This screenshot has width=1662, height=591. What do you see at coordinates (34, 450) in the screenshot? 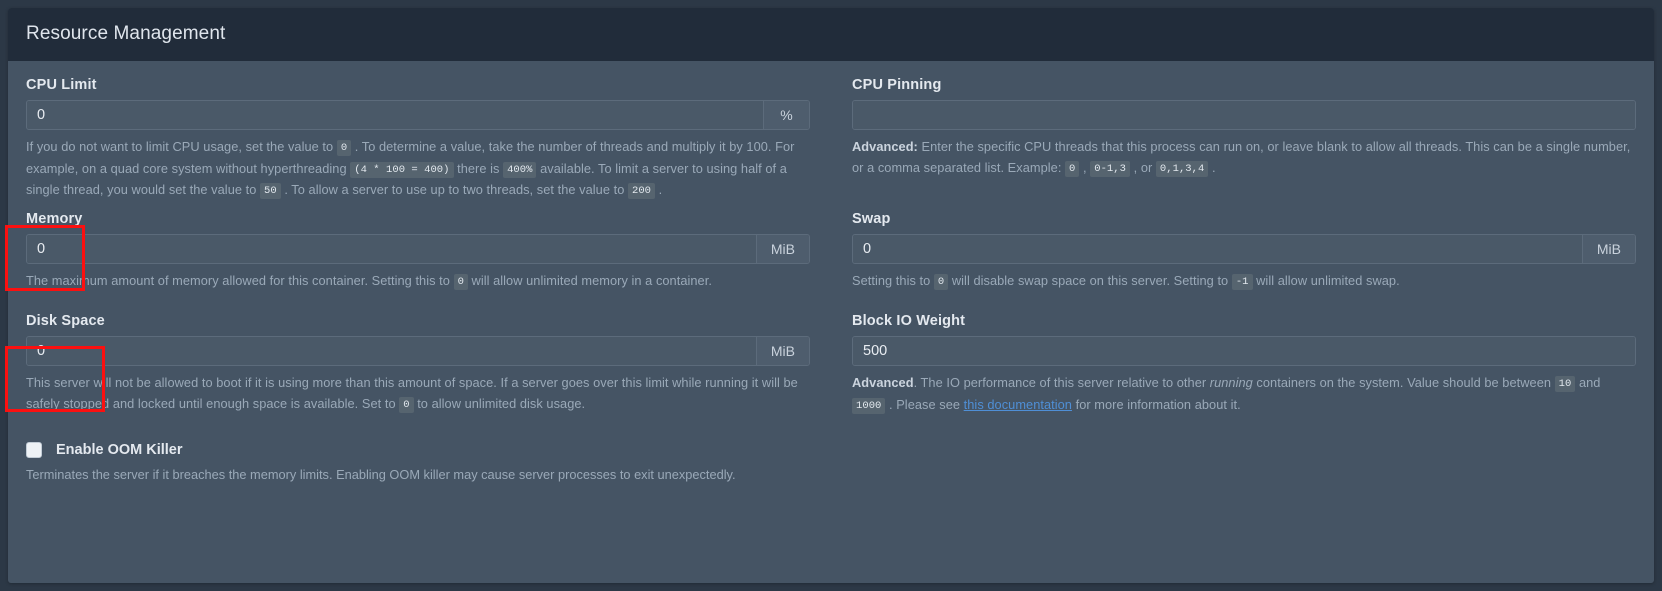
I see `oom-killer-checkbox` at bounding box center [34, 450].